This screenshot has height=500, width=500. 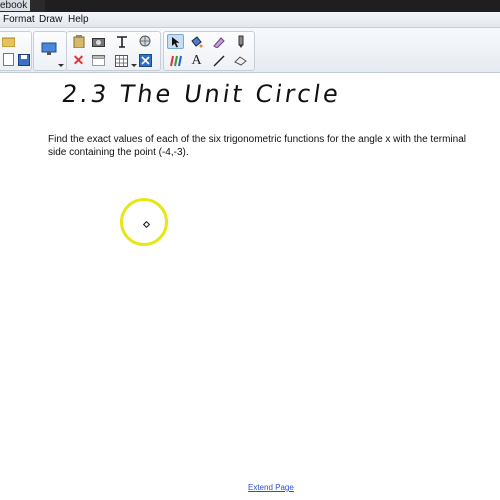 I want to click on screen-display-icon, so click(x=48, y=48).